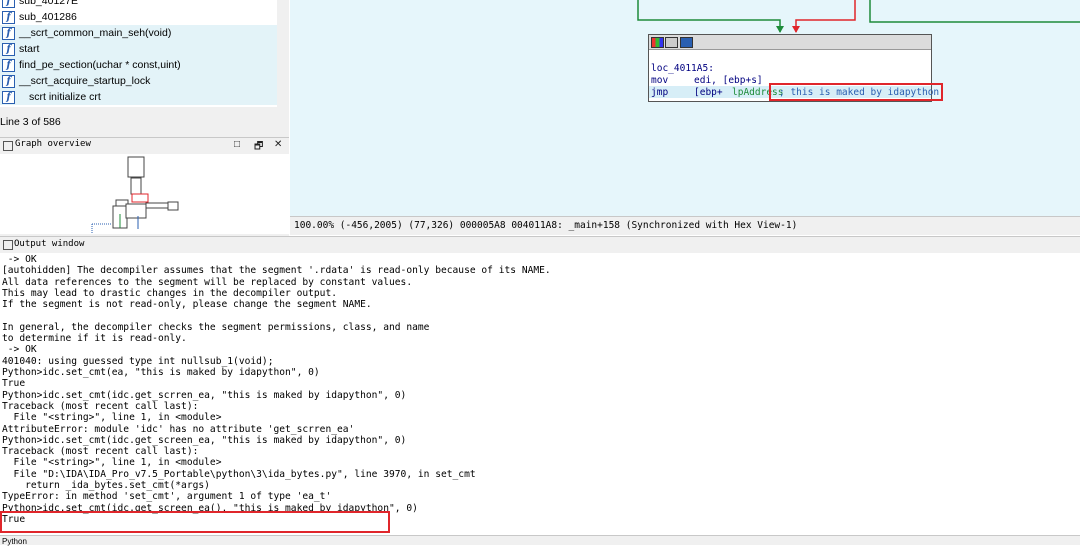 The image size is (1080, 546). I want to click on function-list-item: f sub_40127E, so click(138, 4).